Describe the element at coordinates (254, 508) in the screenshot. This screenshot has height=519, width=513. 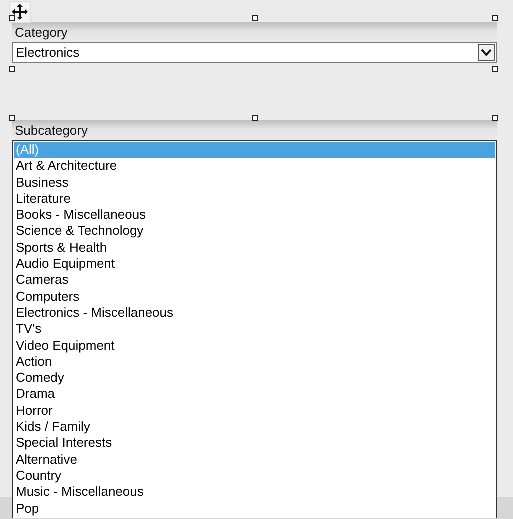
I see `list-item: Pop` at that location.